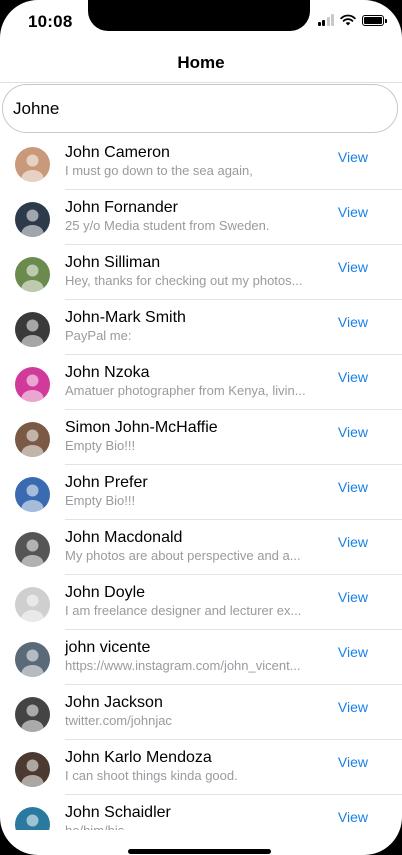 The height and width of the screenshot is (855, 402). Describe the element at coordinates (167, 225) in the screenshot. I see `user-bio: 25 y/o Media student from Sweden.` at that location.